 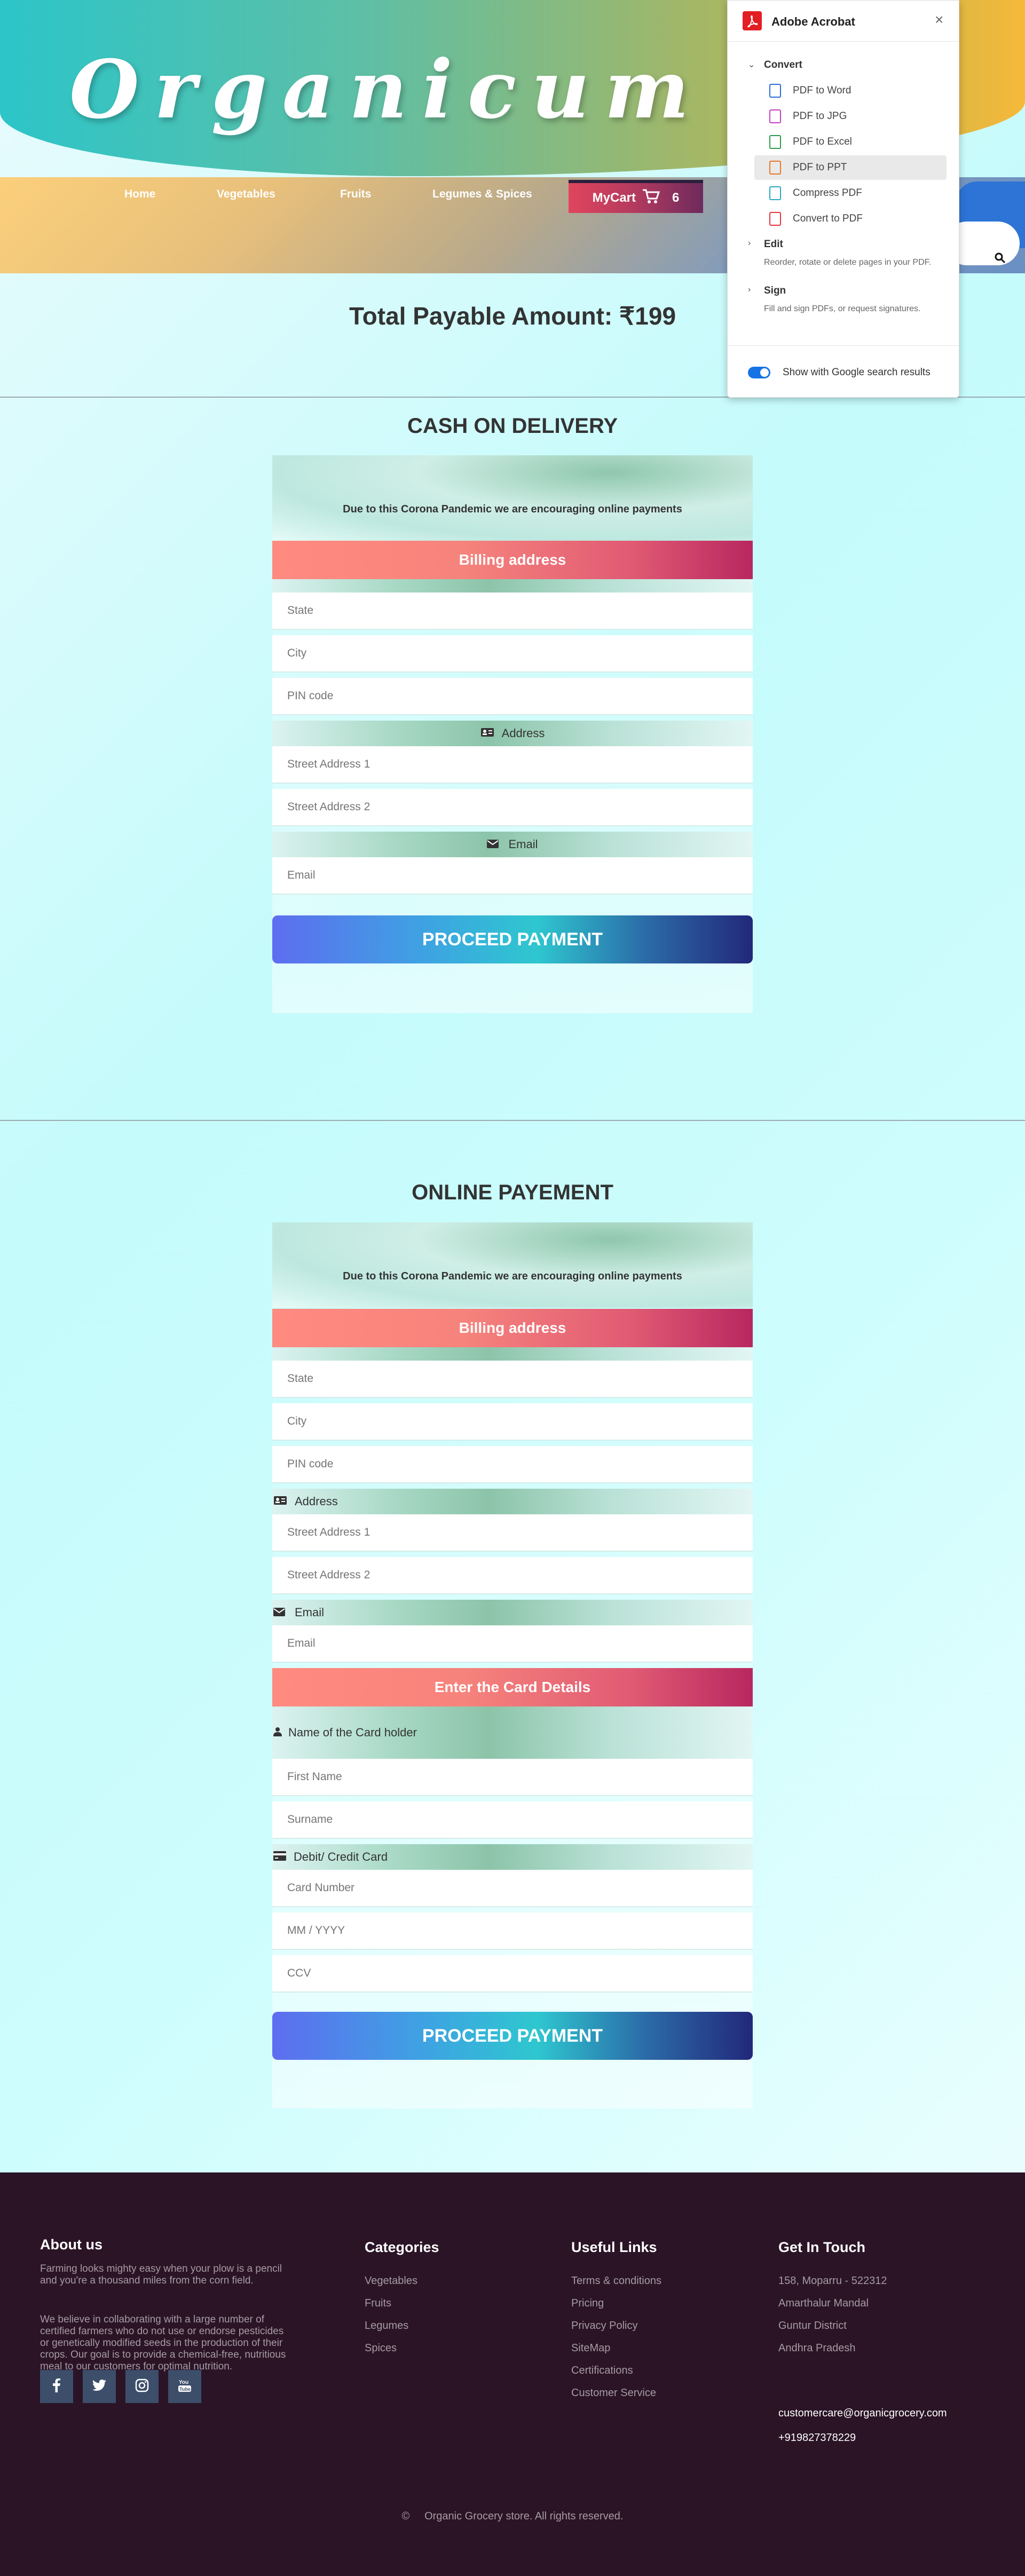 I want to click on nav-vegetables: Vegetables, so click(x=246, y=194).